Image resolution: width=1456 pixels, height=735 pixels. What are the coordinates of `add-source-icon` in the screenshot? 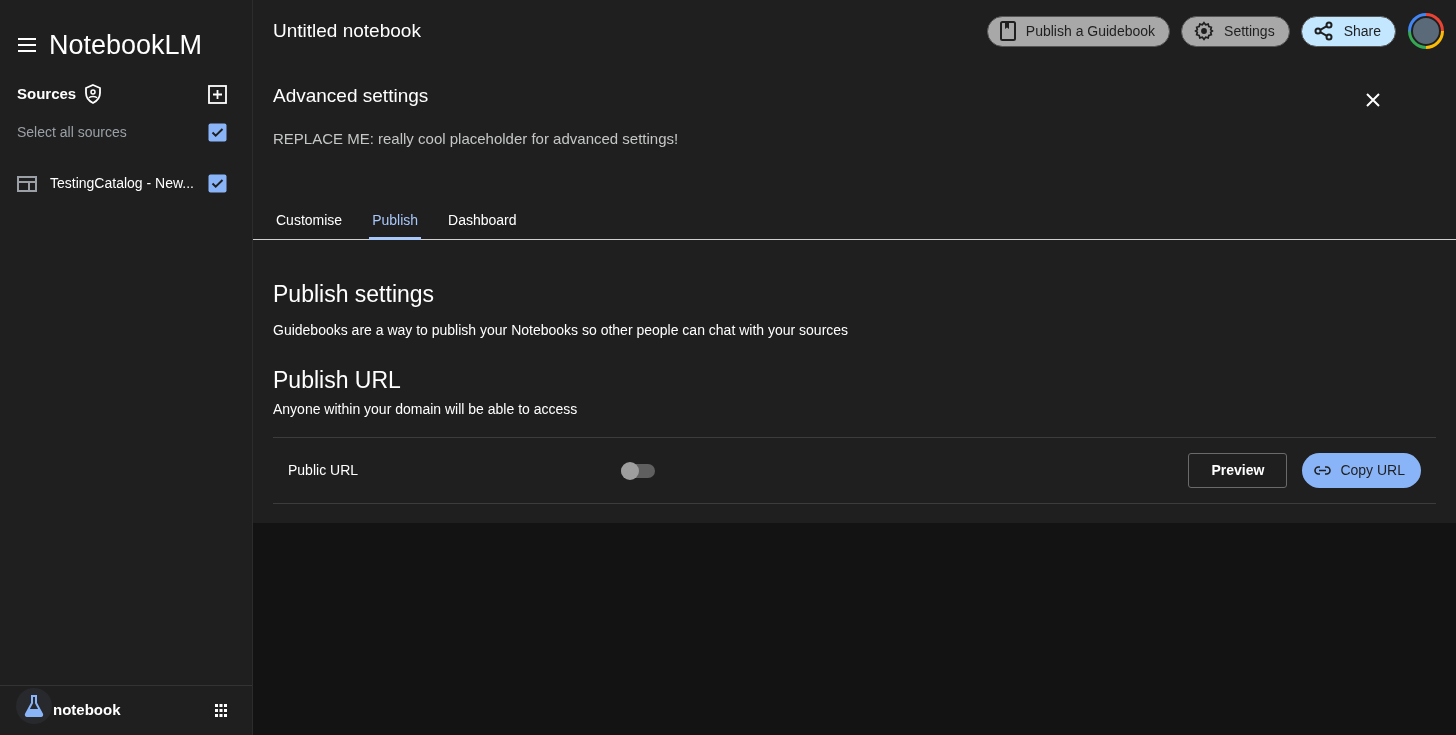 It's located at (217, 94).